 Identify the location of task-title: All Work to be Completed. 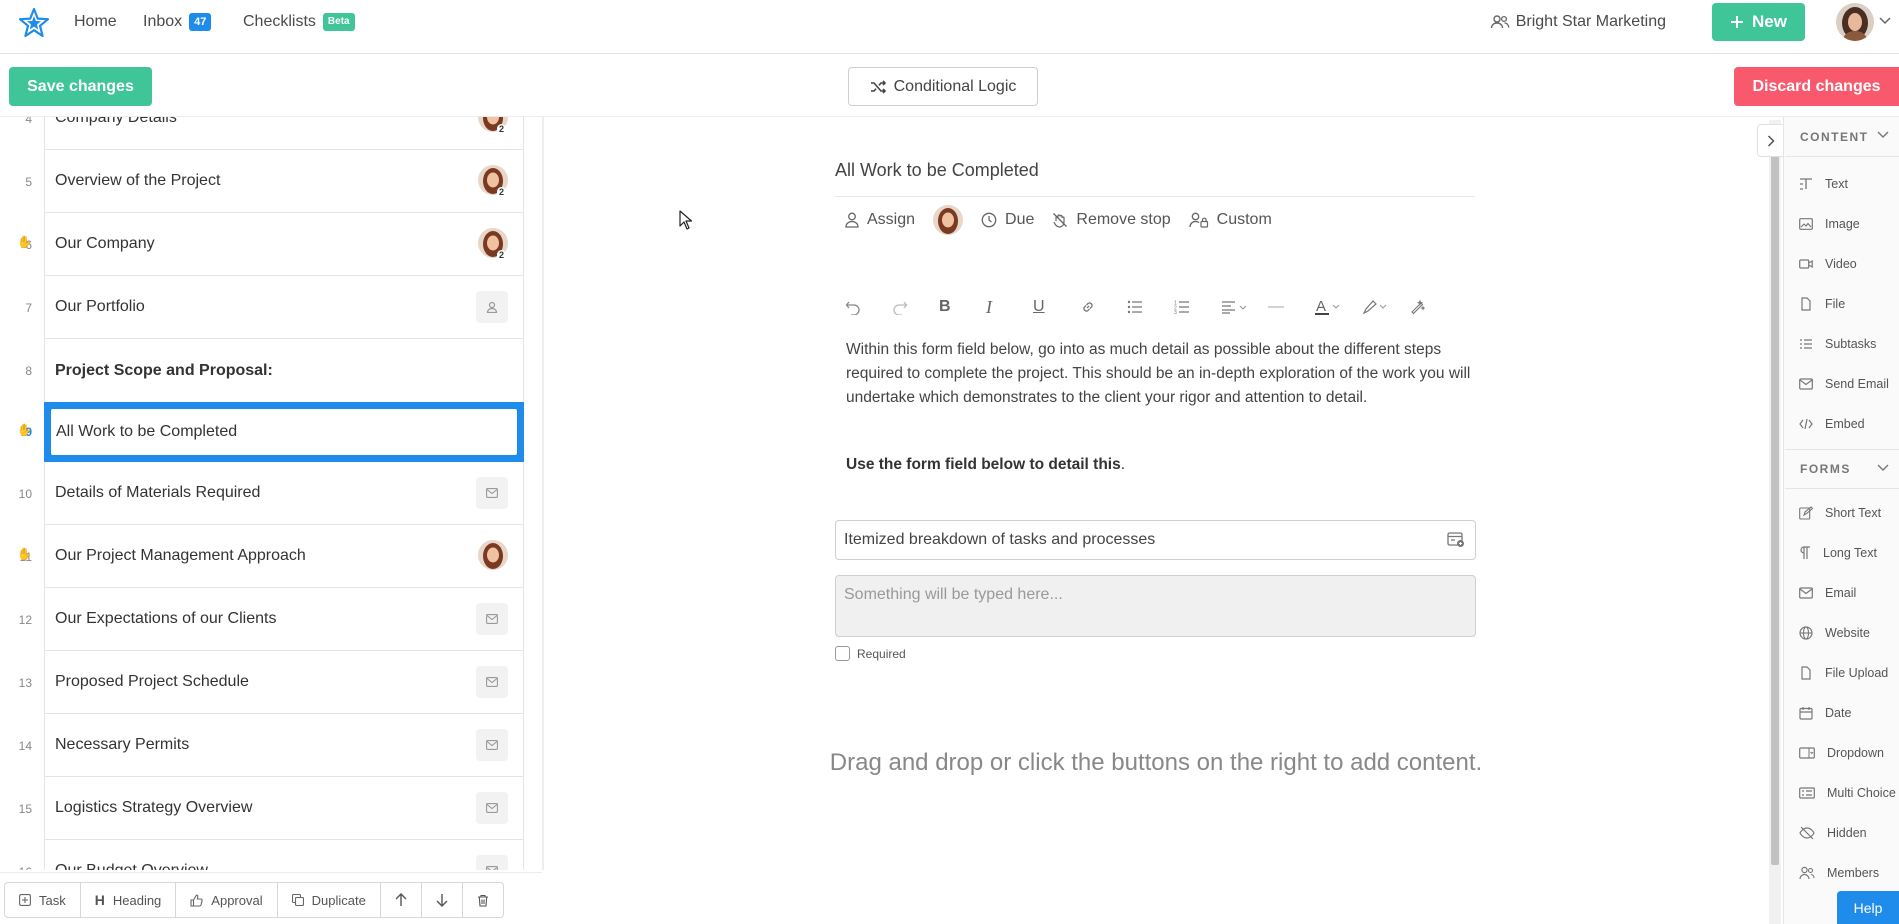
(1155, 178).